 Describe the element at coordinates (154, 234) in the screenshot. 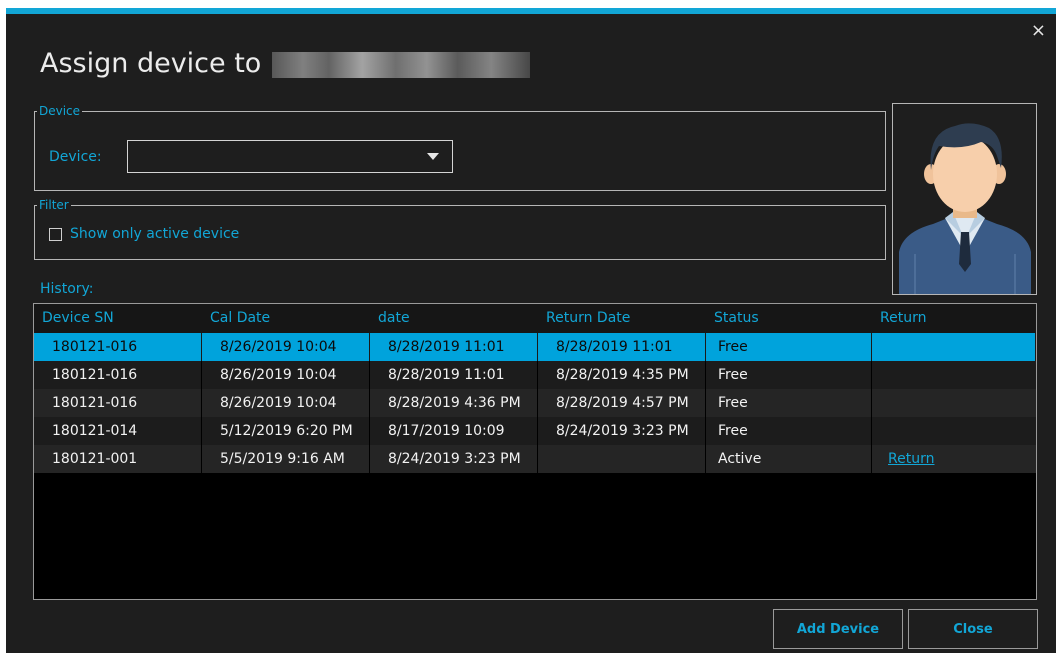

I see `show-active-label: Show only active device` at that location.